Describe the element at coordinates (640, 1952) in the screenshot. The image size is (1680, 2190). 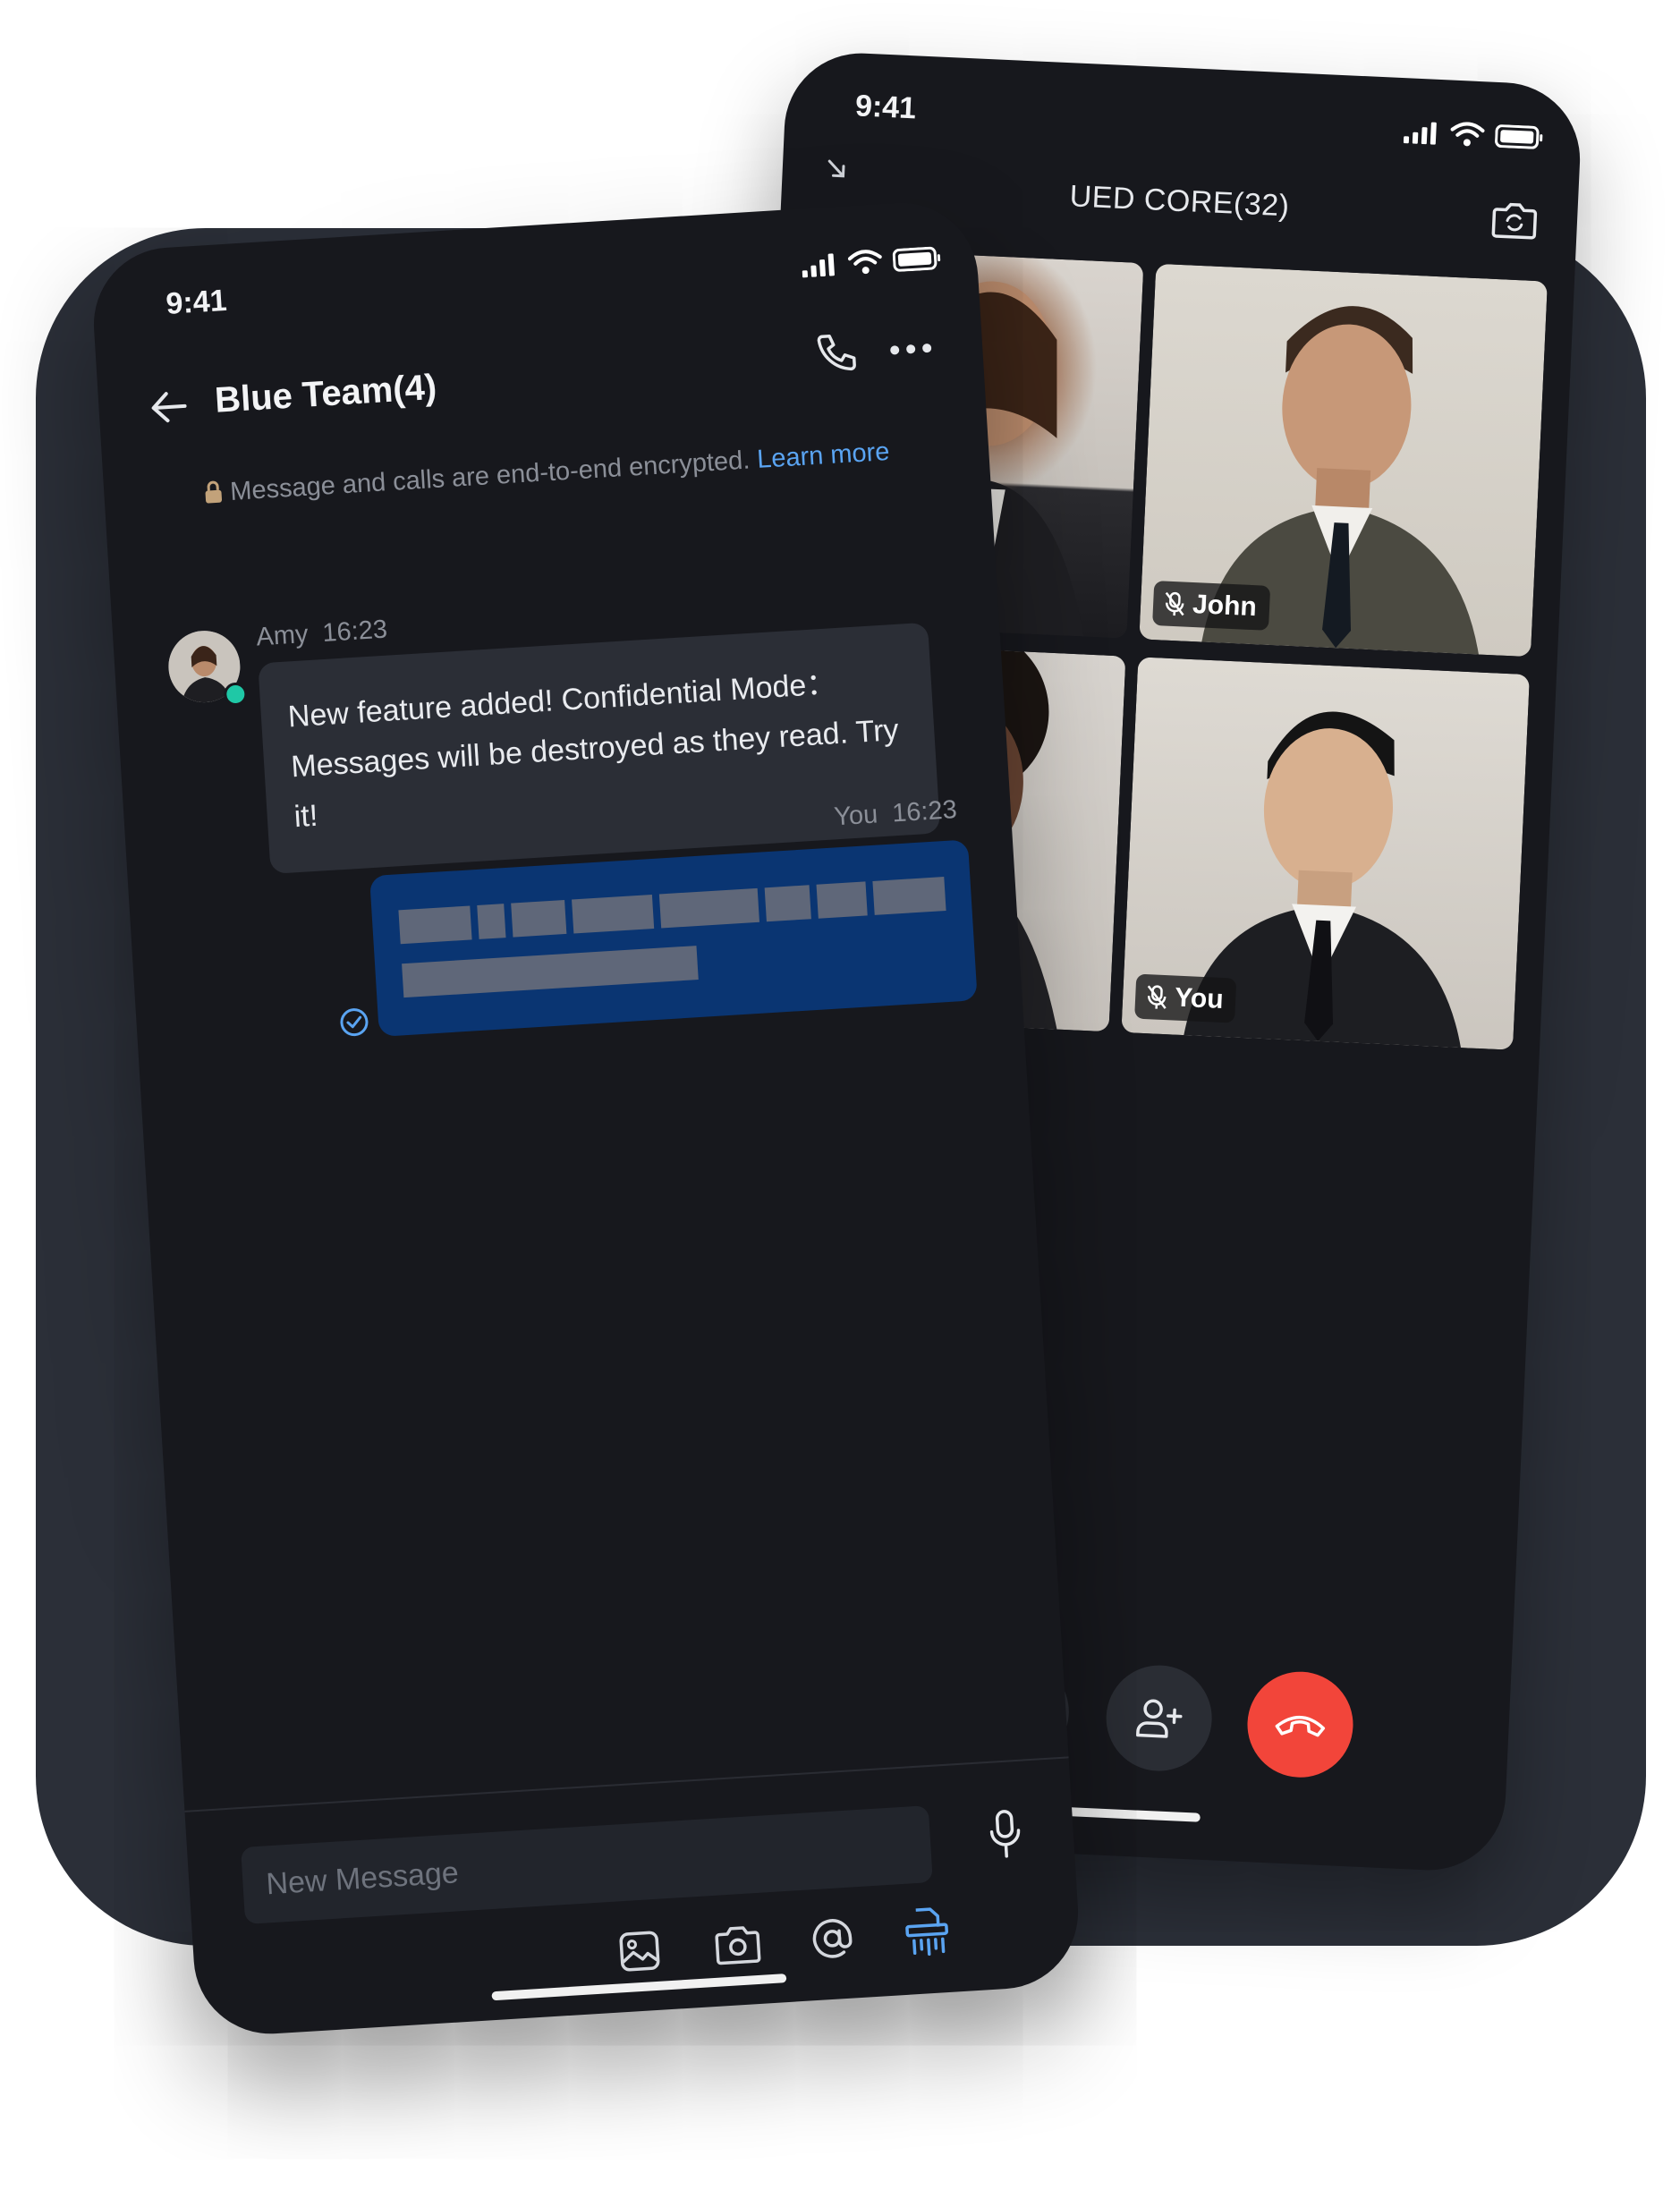
I see `image-icon` at that location.